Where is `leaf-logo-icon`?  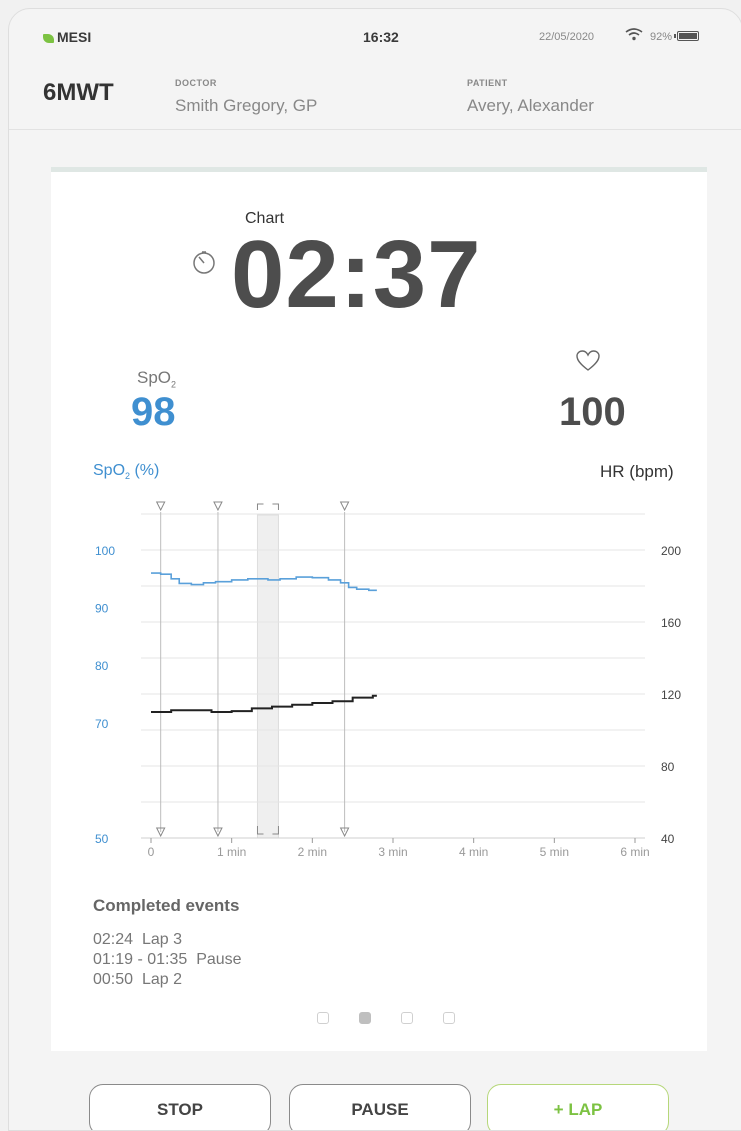
leaf-logo-icon is located at coordinates (48, 38).